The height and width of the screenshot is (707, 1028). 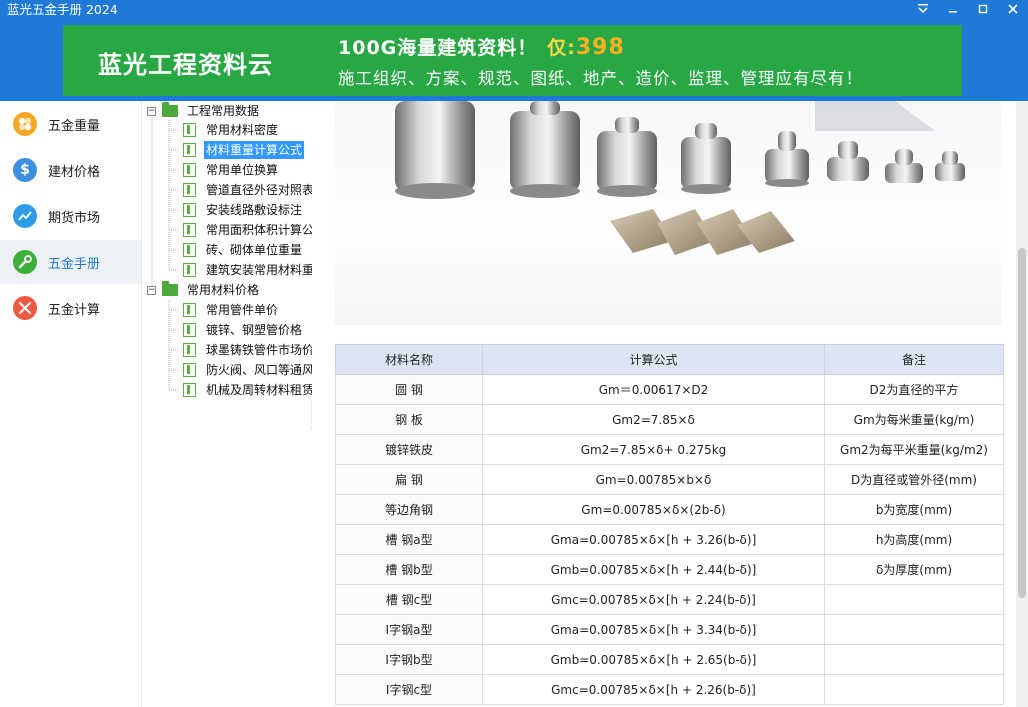 What do you see at coordinates (204, 290) in the screenshot?
I see `tree-group-material-prices: − 常用材料价格` at bounding box center [204, 290].